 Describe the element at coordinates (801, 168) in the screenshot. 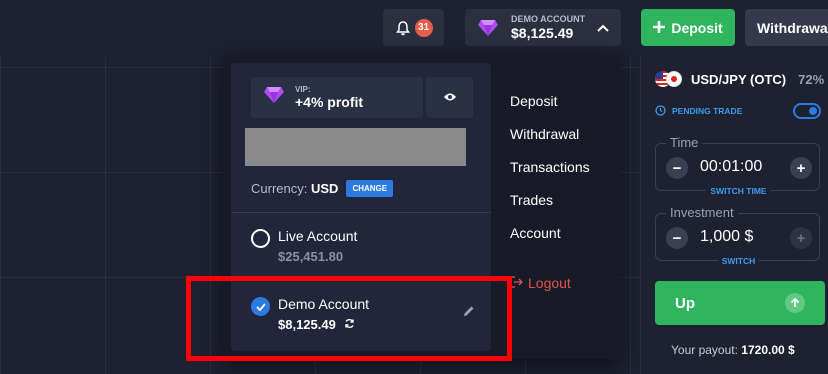

I see `time-increase-button: +` at that location.